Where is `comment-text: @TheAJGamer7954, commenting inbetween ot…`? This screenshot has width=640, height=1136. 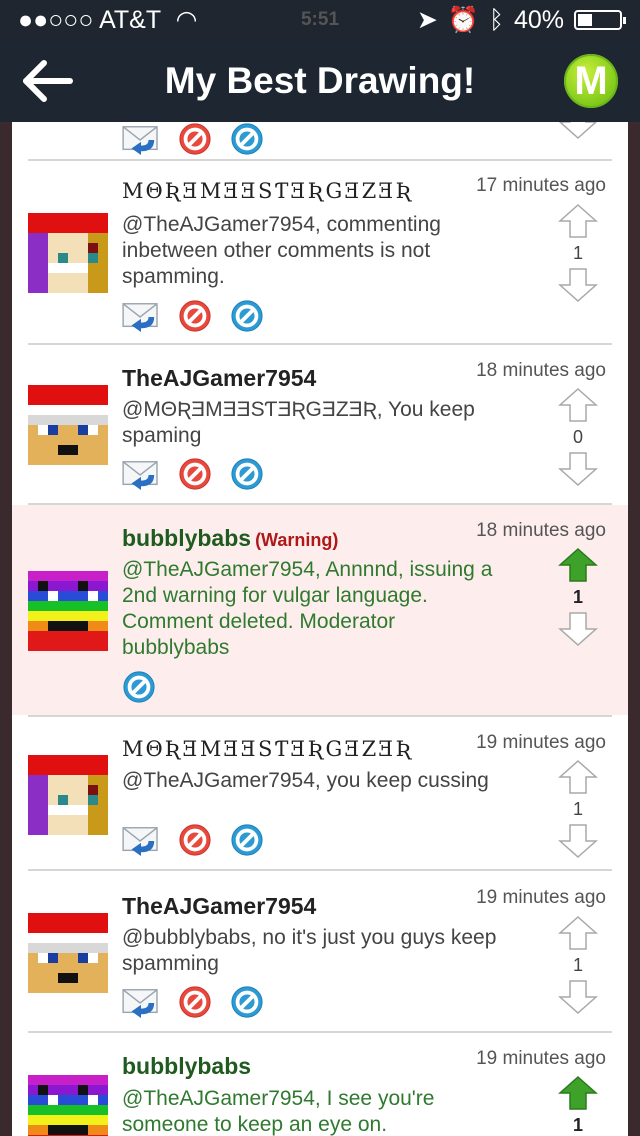 comment-text: @TheAJGamer7954, commenting inbetween ot… is located at coordinates (281, 250).